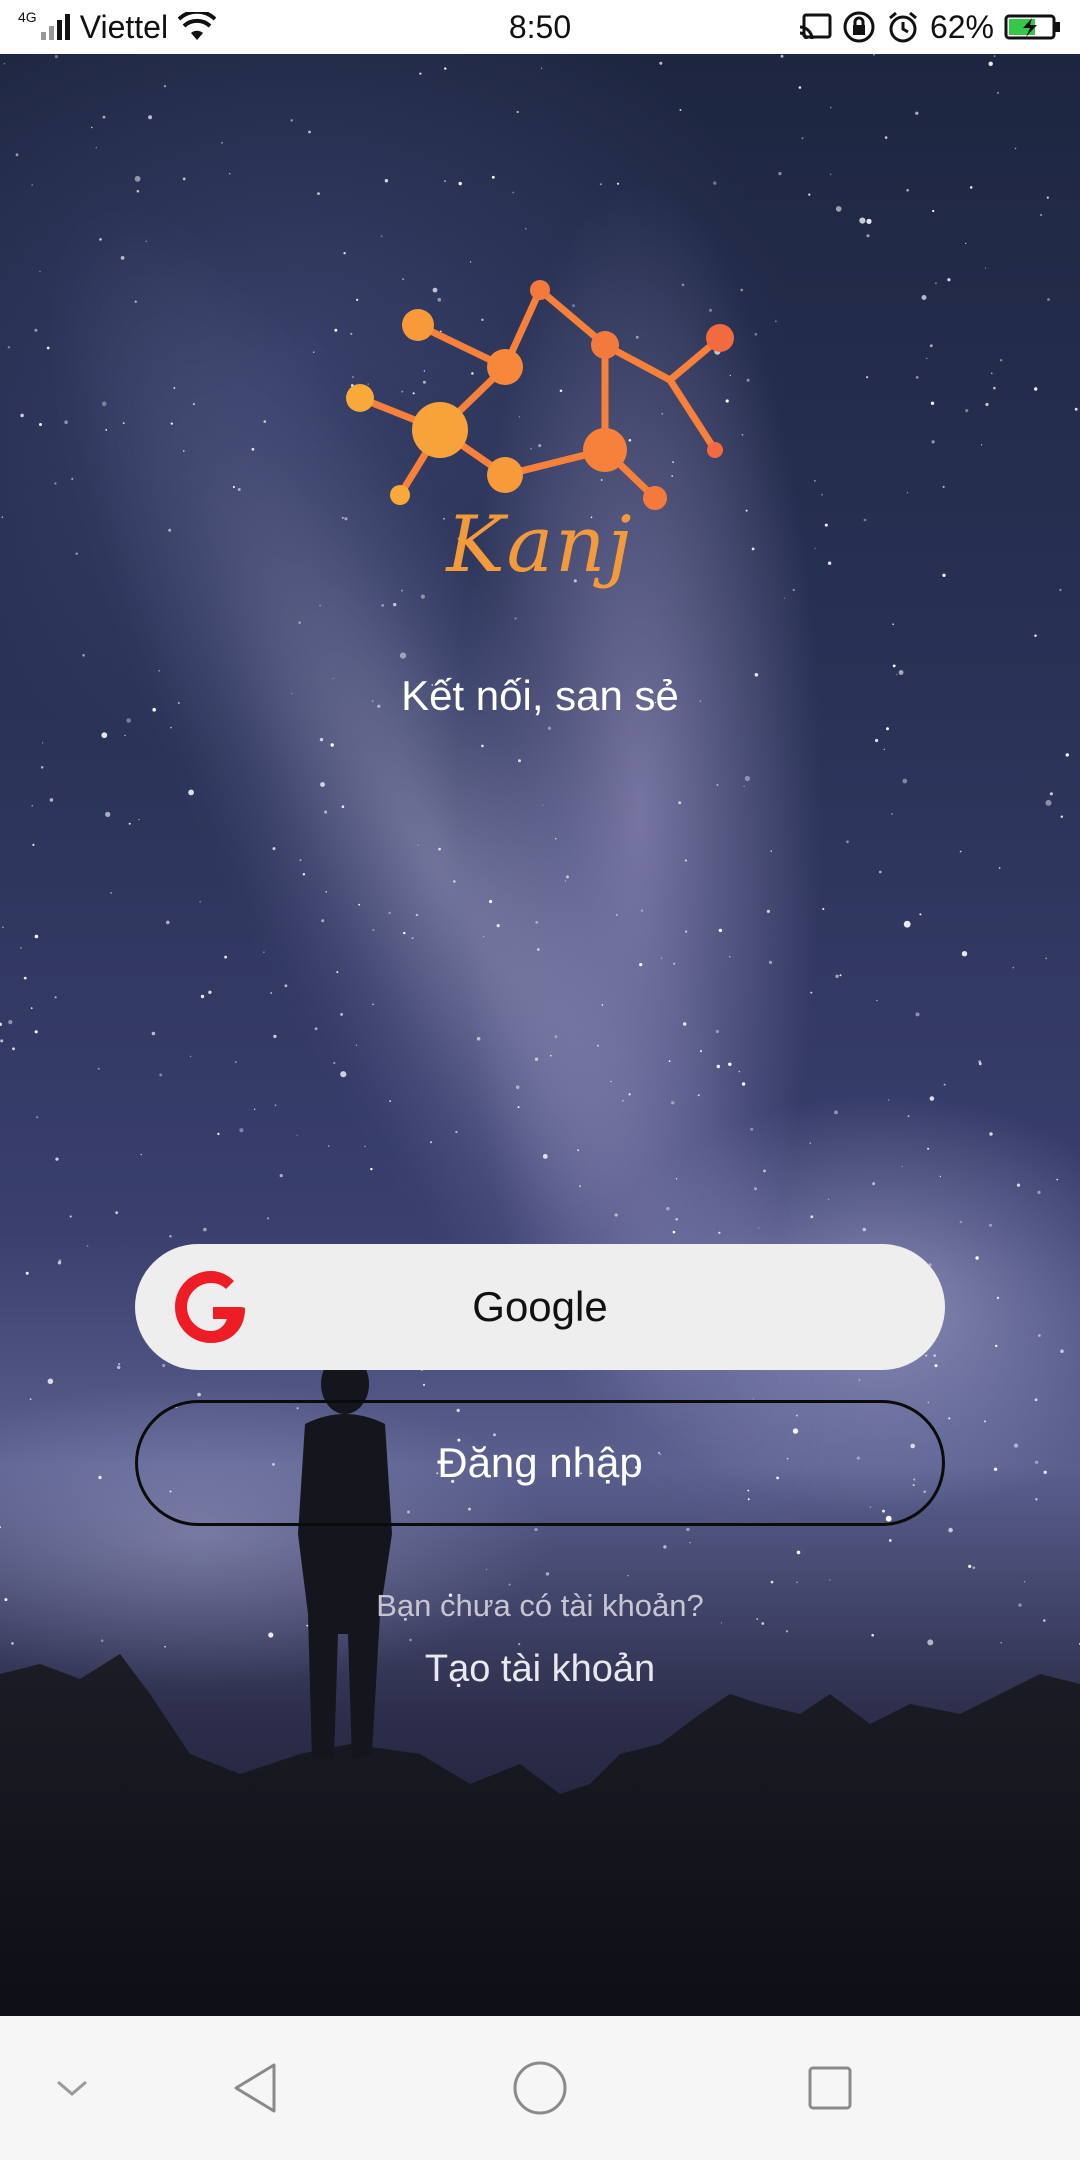  I want to click on status-right: 62%, so click(930, 27).